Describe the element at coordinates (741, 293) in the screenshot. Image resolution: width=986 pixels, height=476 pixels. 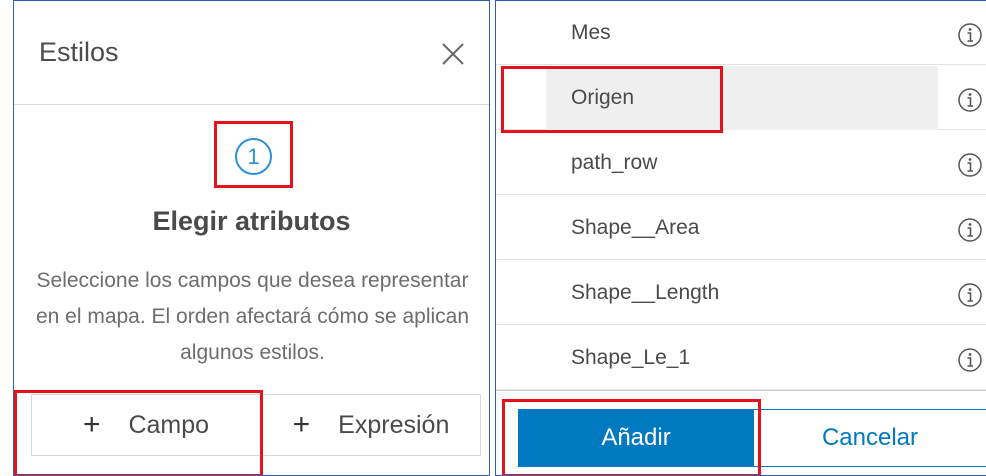
I see `field-row-shape-length: Shape__Length` at that location.